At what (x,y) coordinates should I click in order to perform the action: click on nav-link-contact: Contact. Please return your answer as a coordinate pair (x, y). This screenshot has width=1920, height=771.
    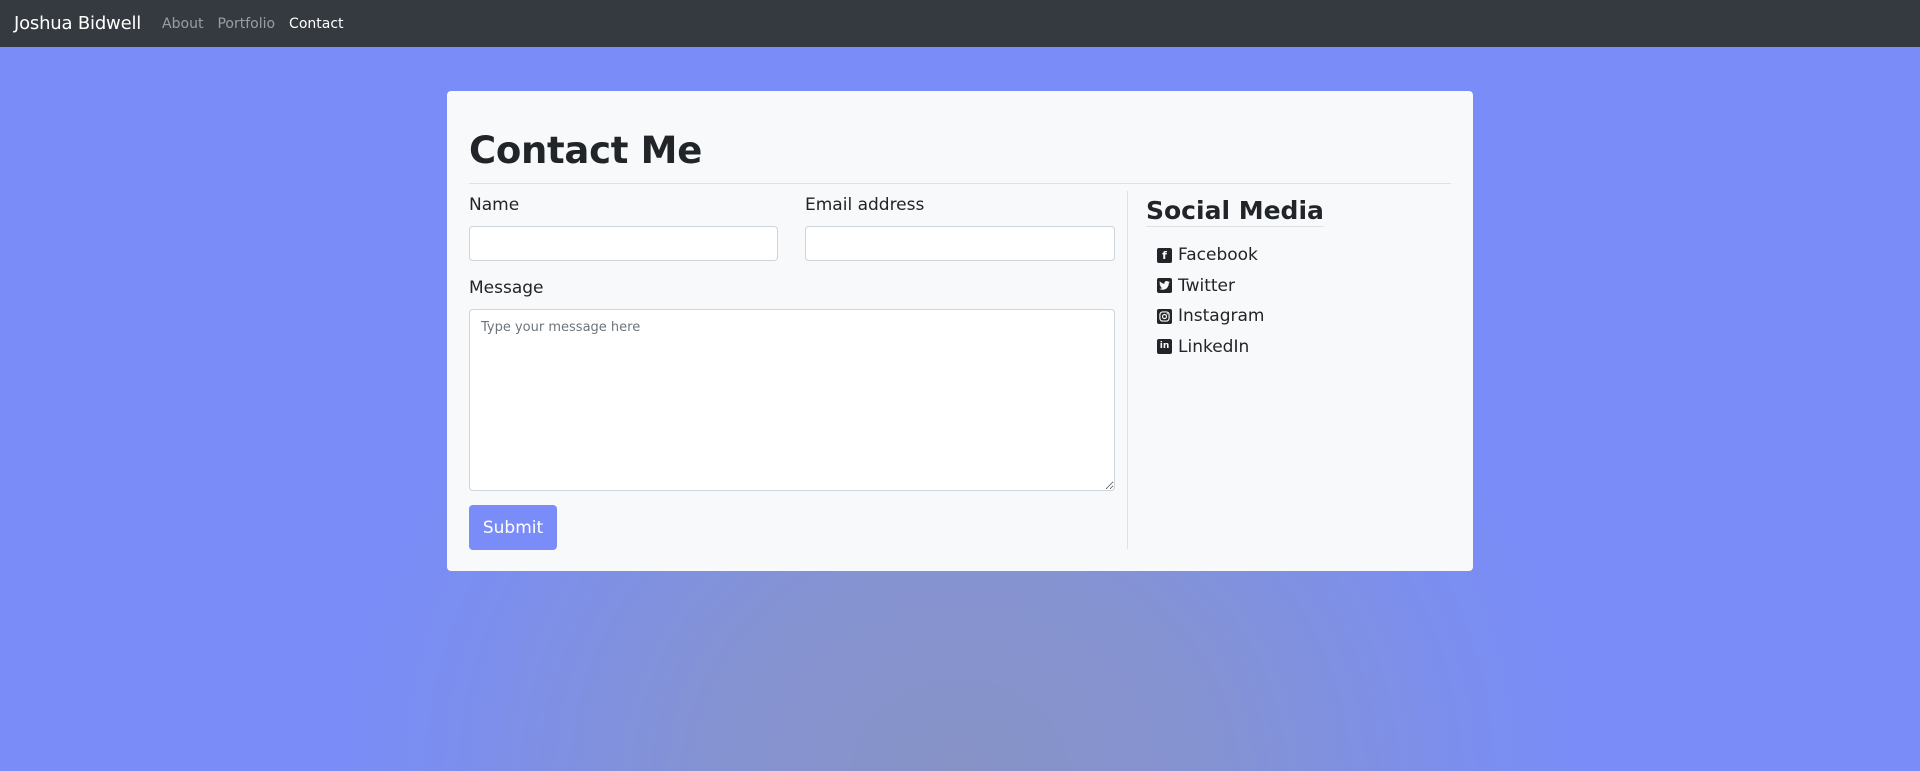
    Looking at the image, I should click on (316, 24).